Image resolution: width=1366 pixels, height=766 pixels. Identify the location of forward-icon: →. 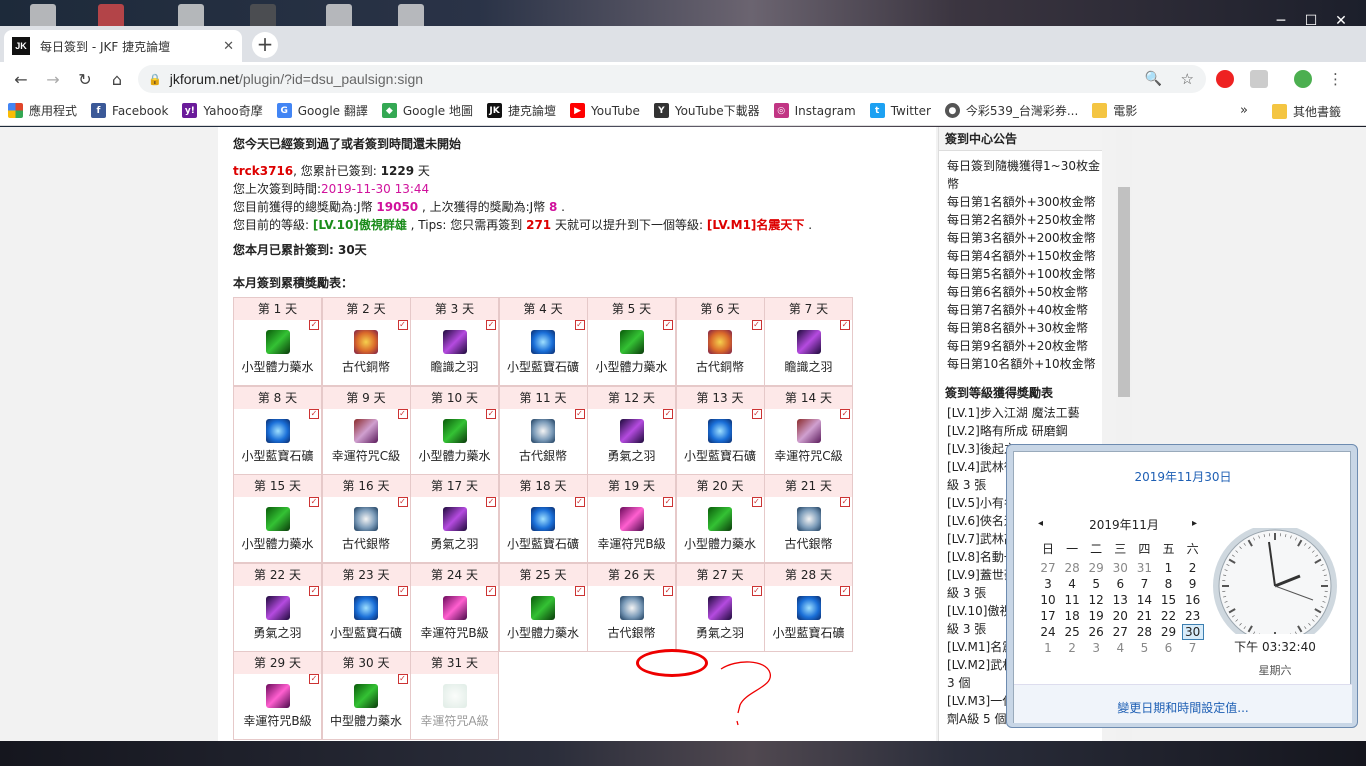
(53, 79).